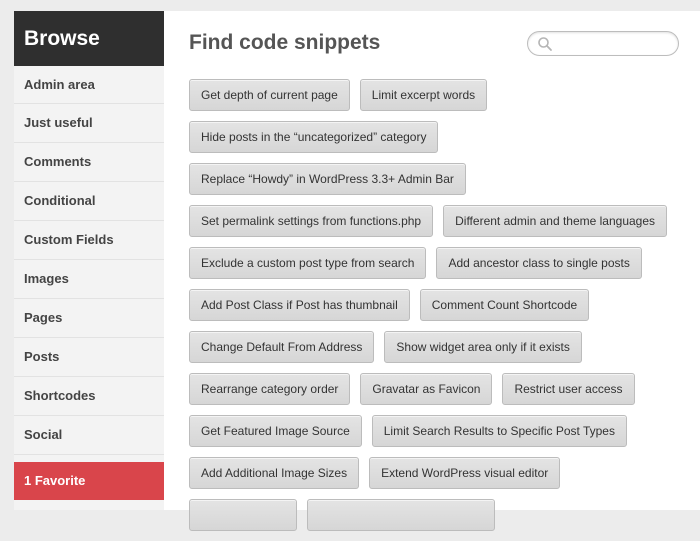 The image size is (700, 541). Describe the element at coordinates (308, 263) in the screenshot. I see `snippet-tag: Exclude a custom post type from search` at that location.